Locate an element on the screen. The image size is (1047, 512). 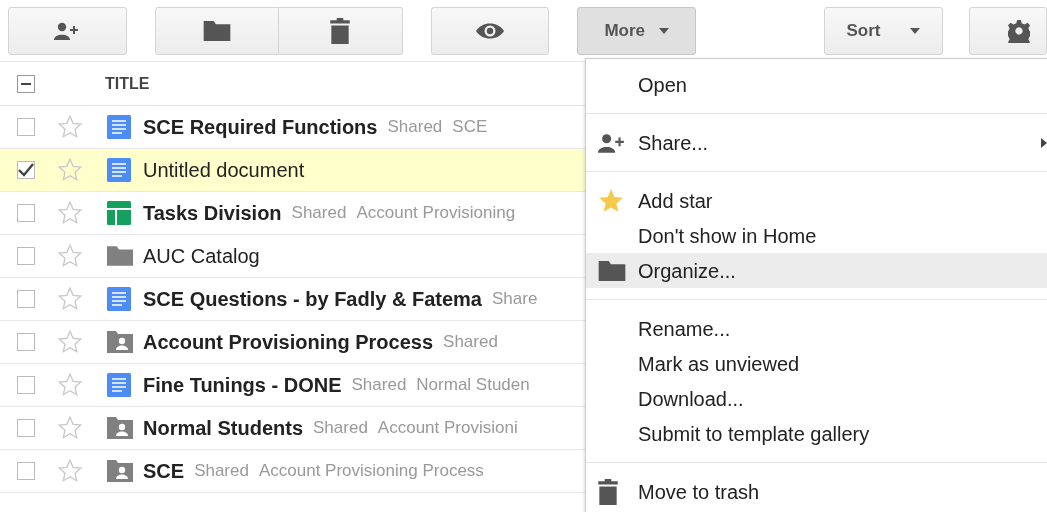
sort-button: Sort is located at coordinates (883, 30).